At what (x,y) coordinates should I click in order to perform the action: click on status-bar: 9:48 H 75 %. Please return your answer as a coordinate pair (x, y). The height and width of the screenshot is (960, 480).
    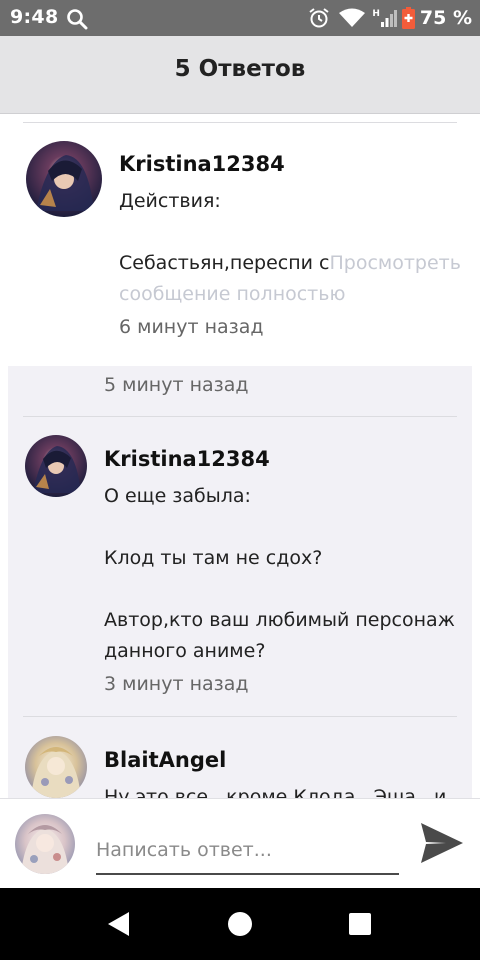
    Looking at the image, I should click on (240, 18).